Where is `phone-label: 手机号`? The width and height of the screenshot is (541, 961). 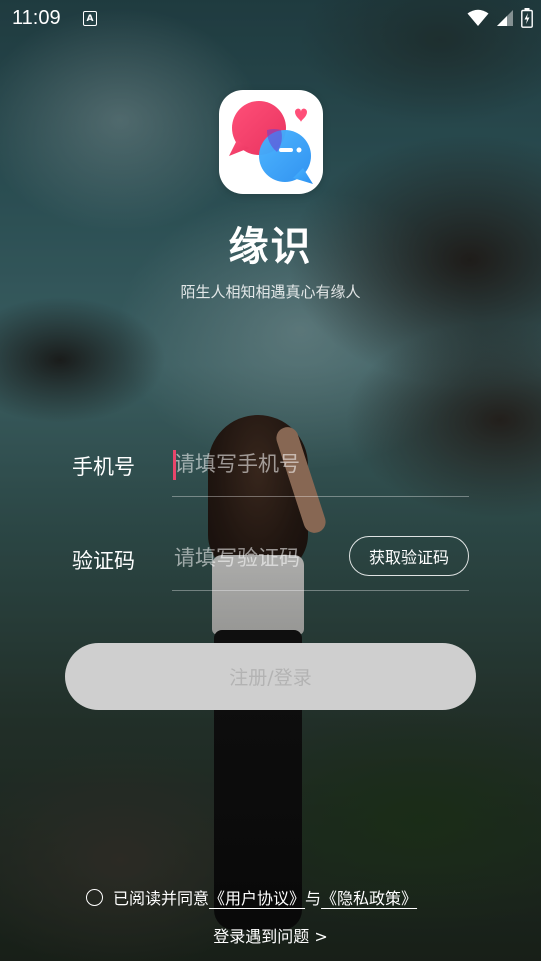 phone-label: 手机号 is located at coordinates (103, 467).